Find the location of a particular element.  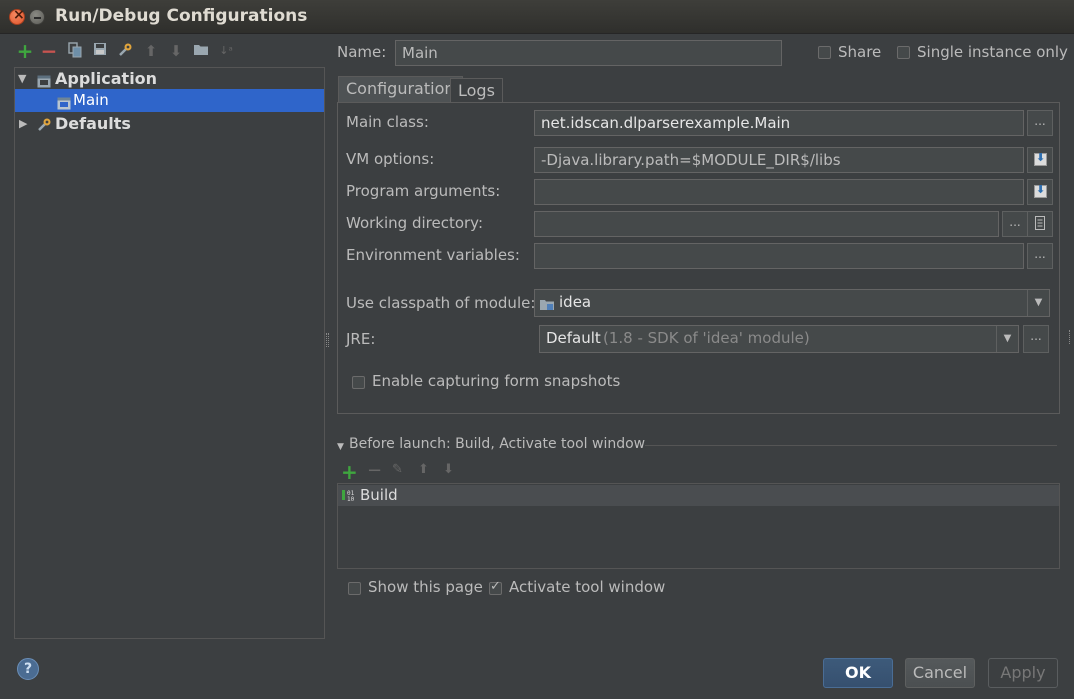

enable-capturing-label: Enable capturing form snapshots is located at coordinates (496, 381).